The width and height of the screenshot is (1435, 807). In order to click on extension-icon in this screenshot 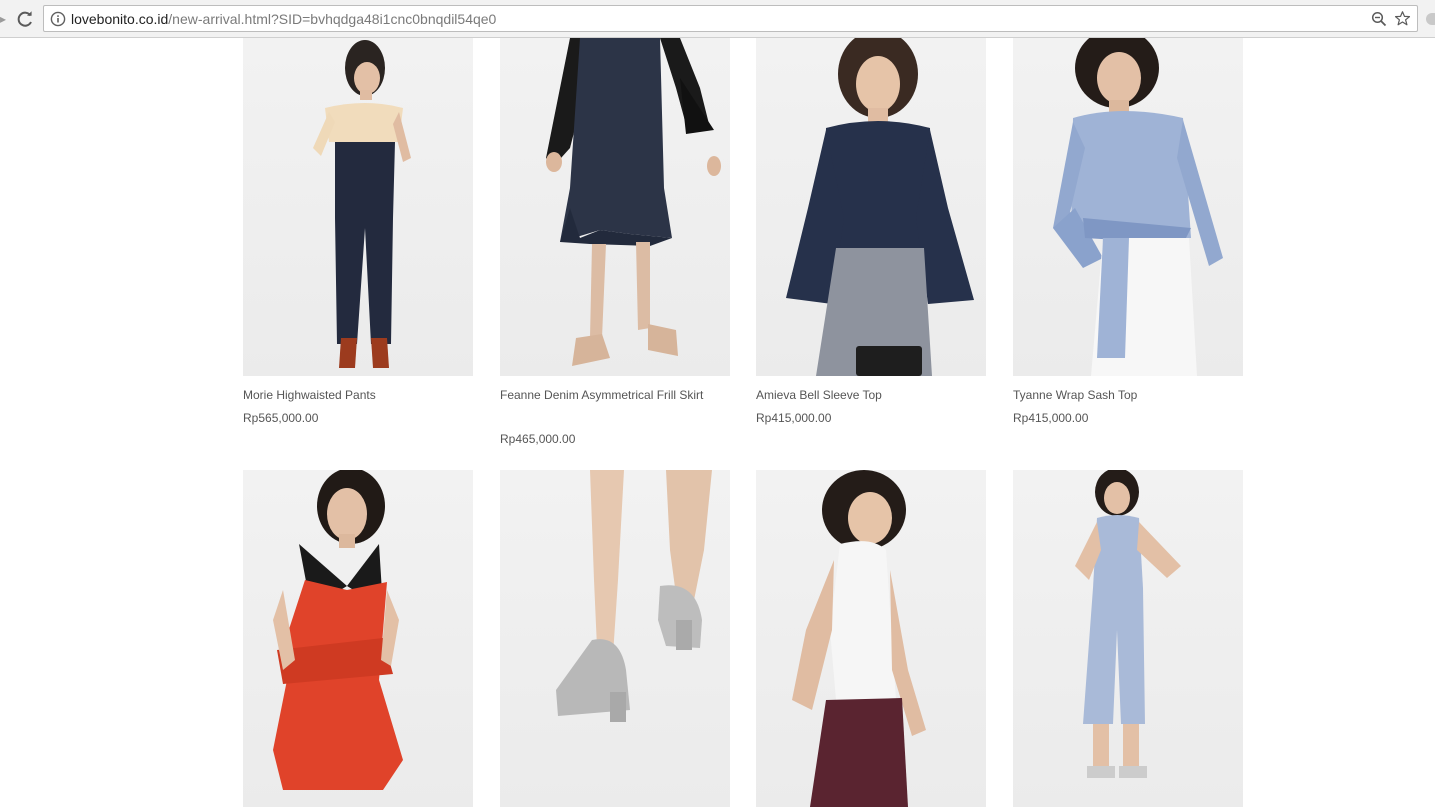, I will do `click(1430, 19)`.